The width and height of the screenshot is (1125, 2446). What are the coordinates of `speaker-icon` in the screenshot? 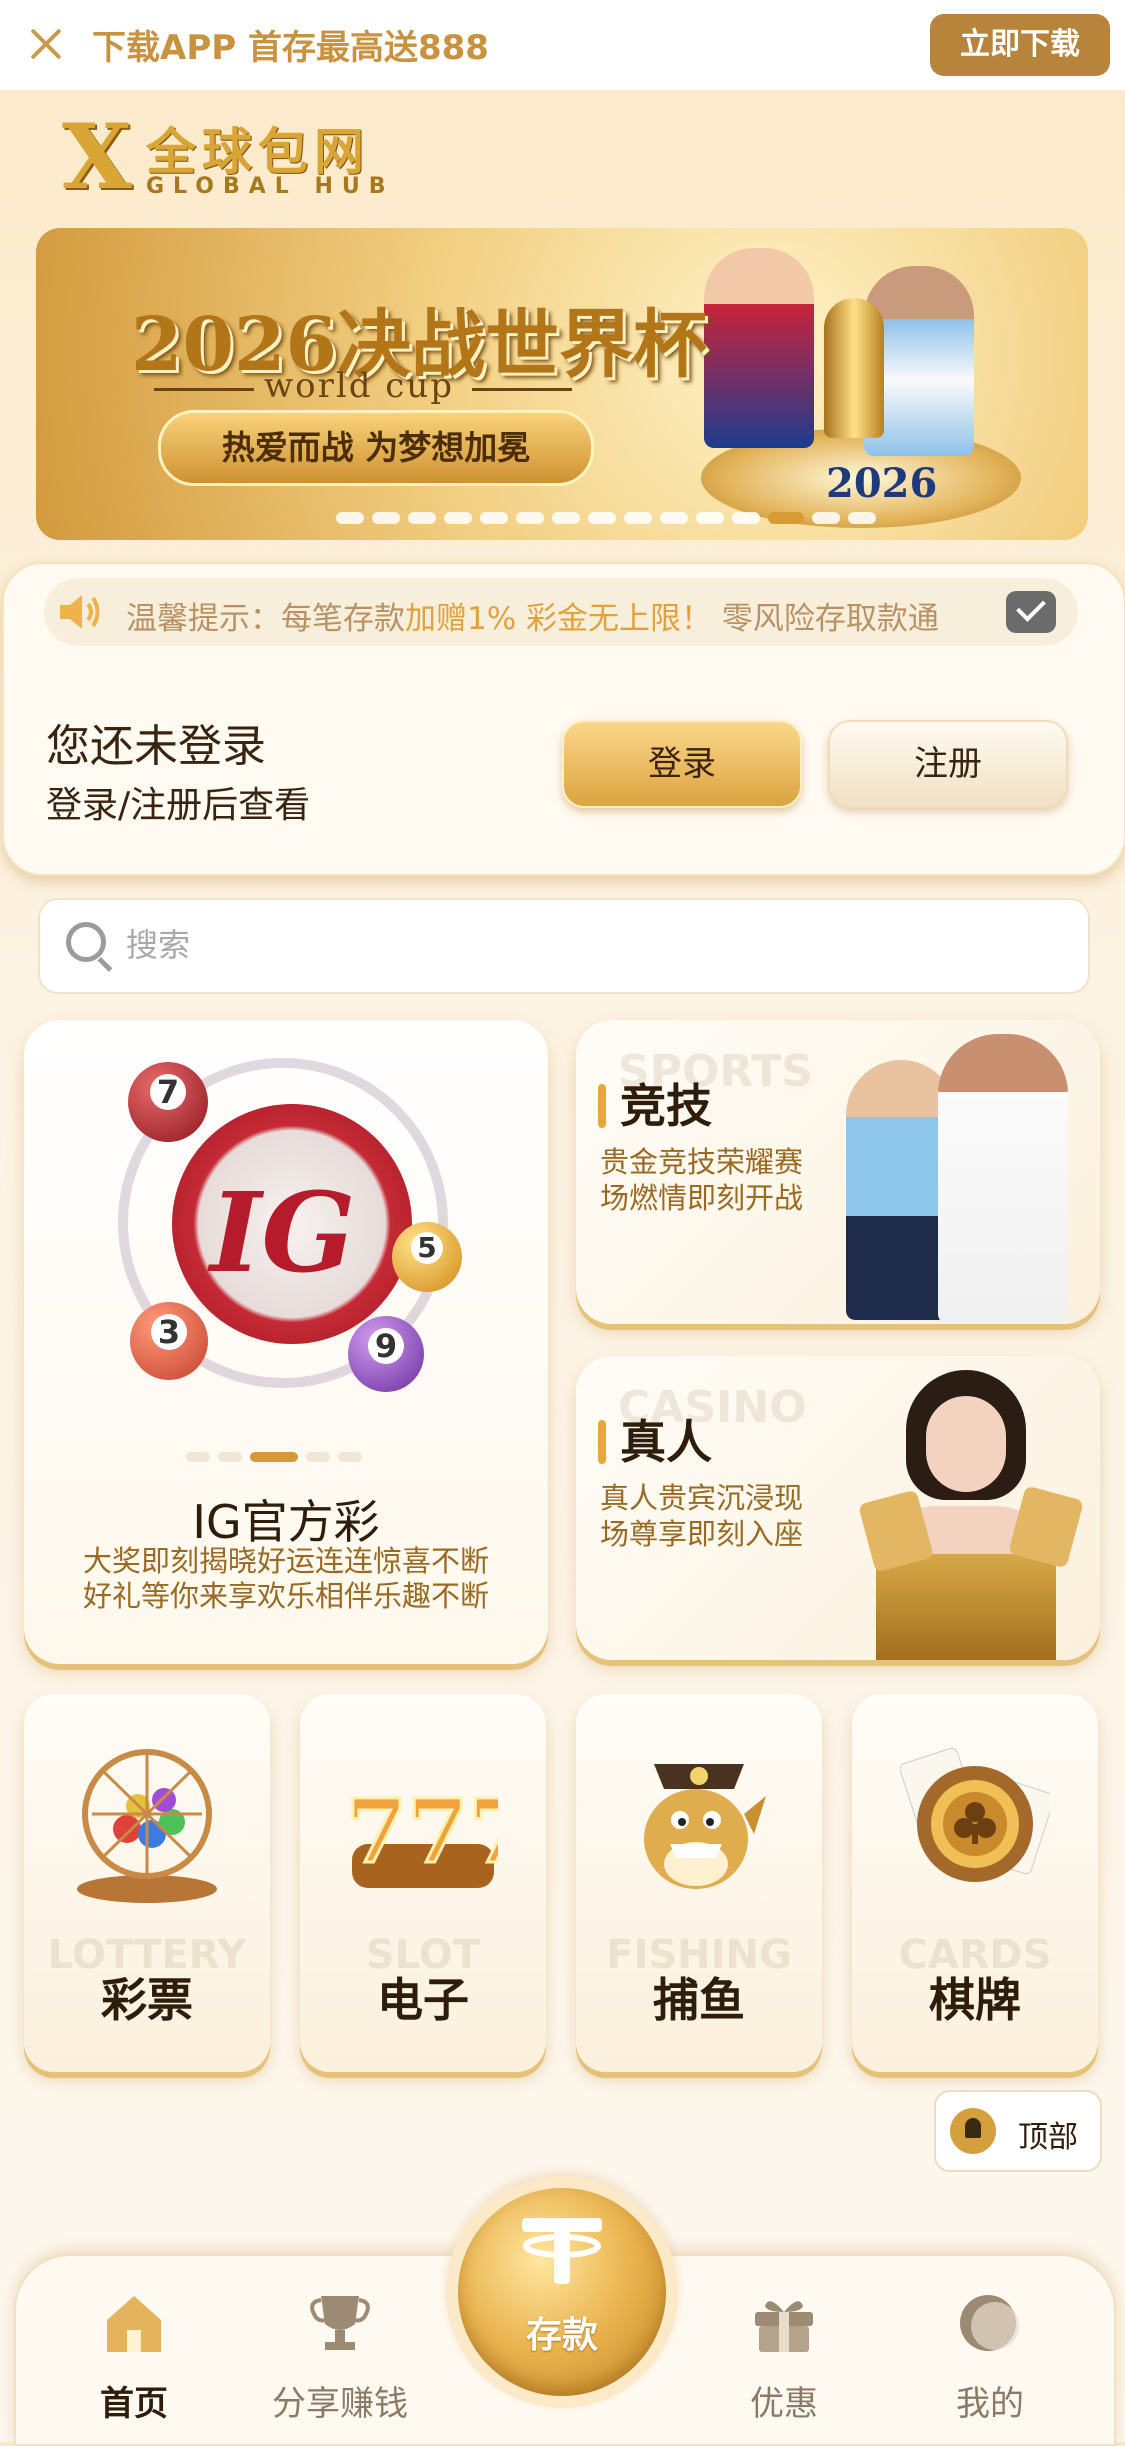 It's located at (80, 612).